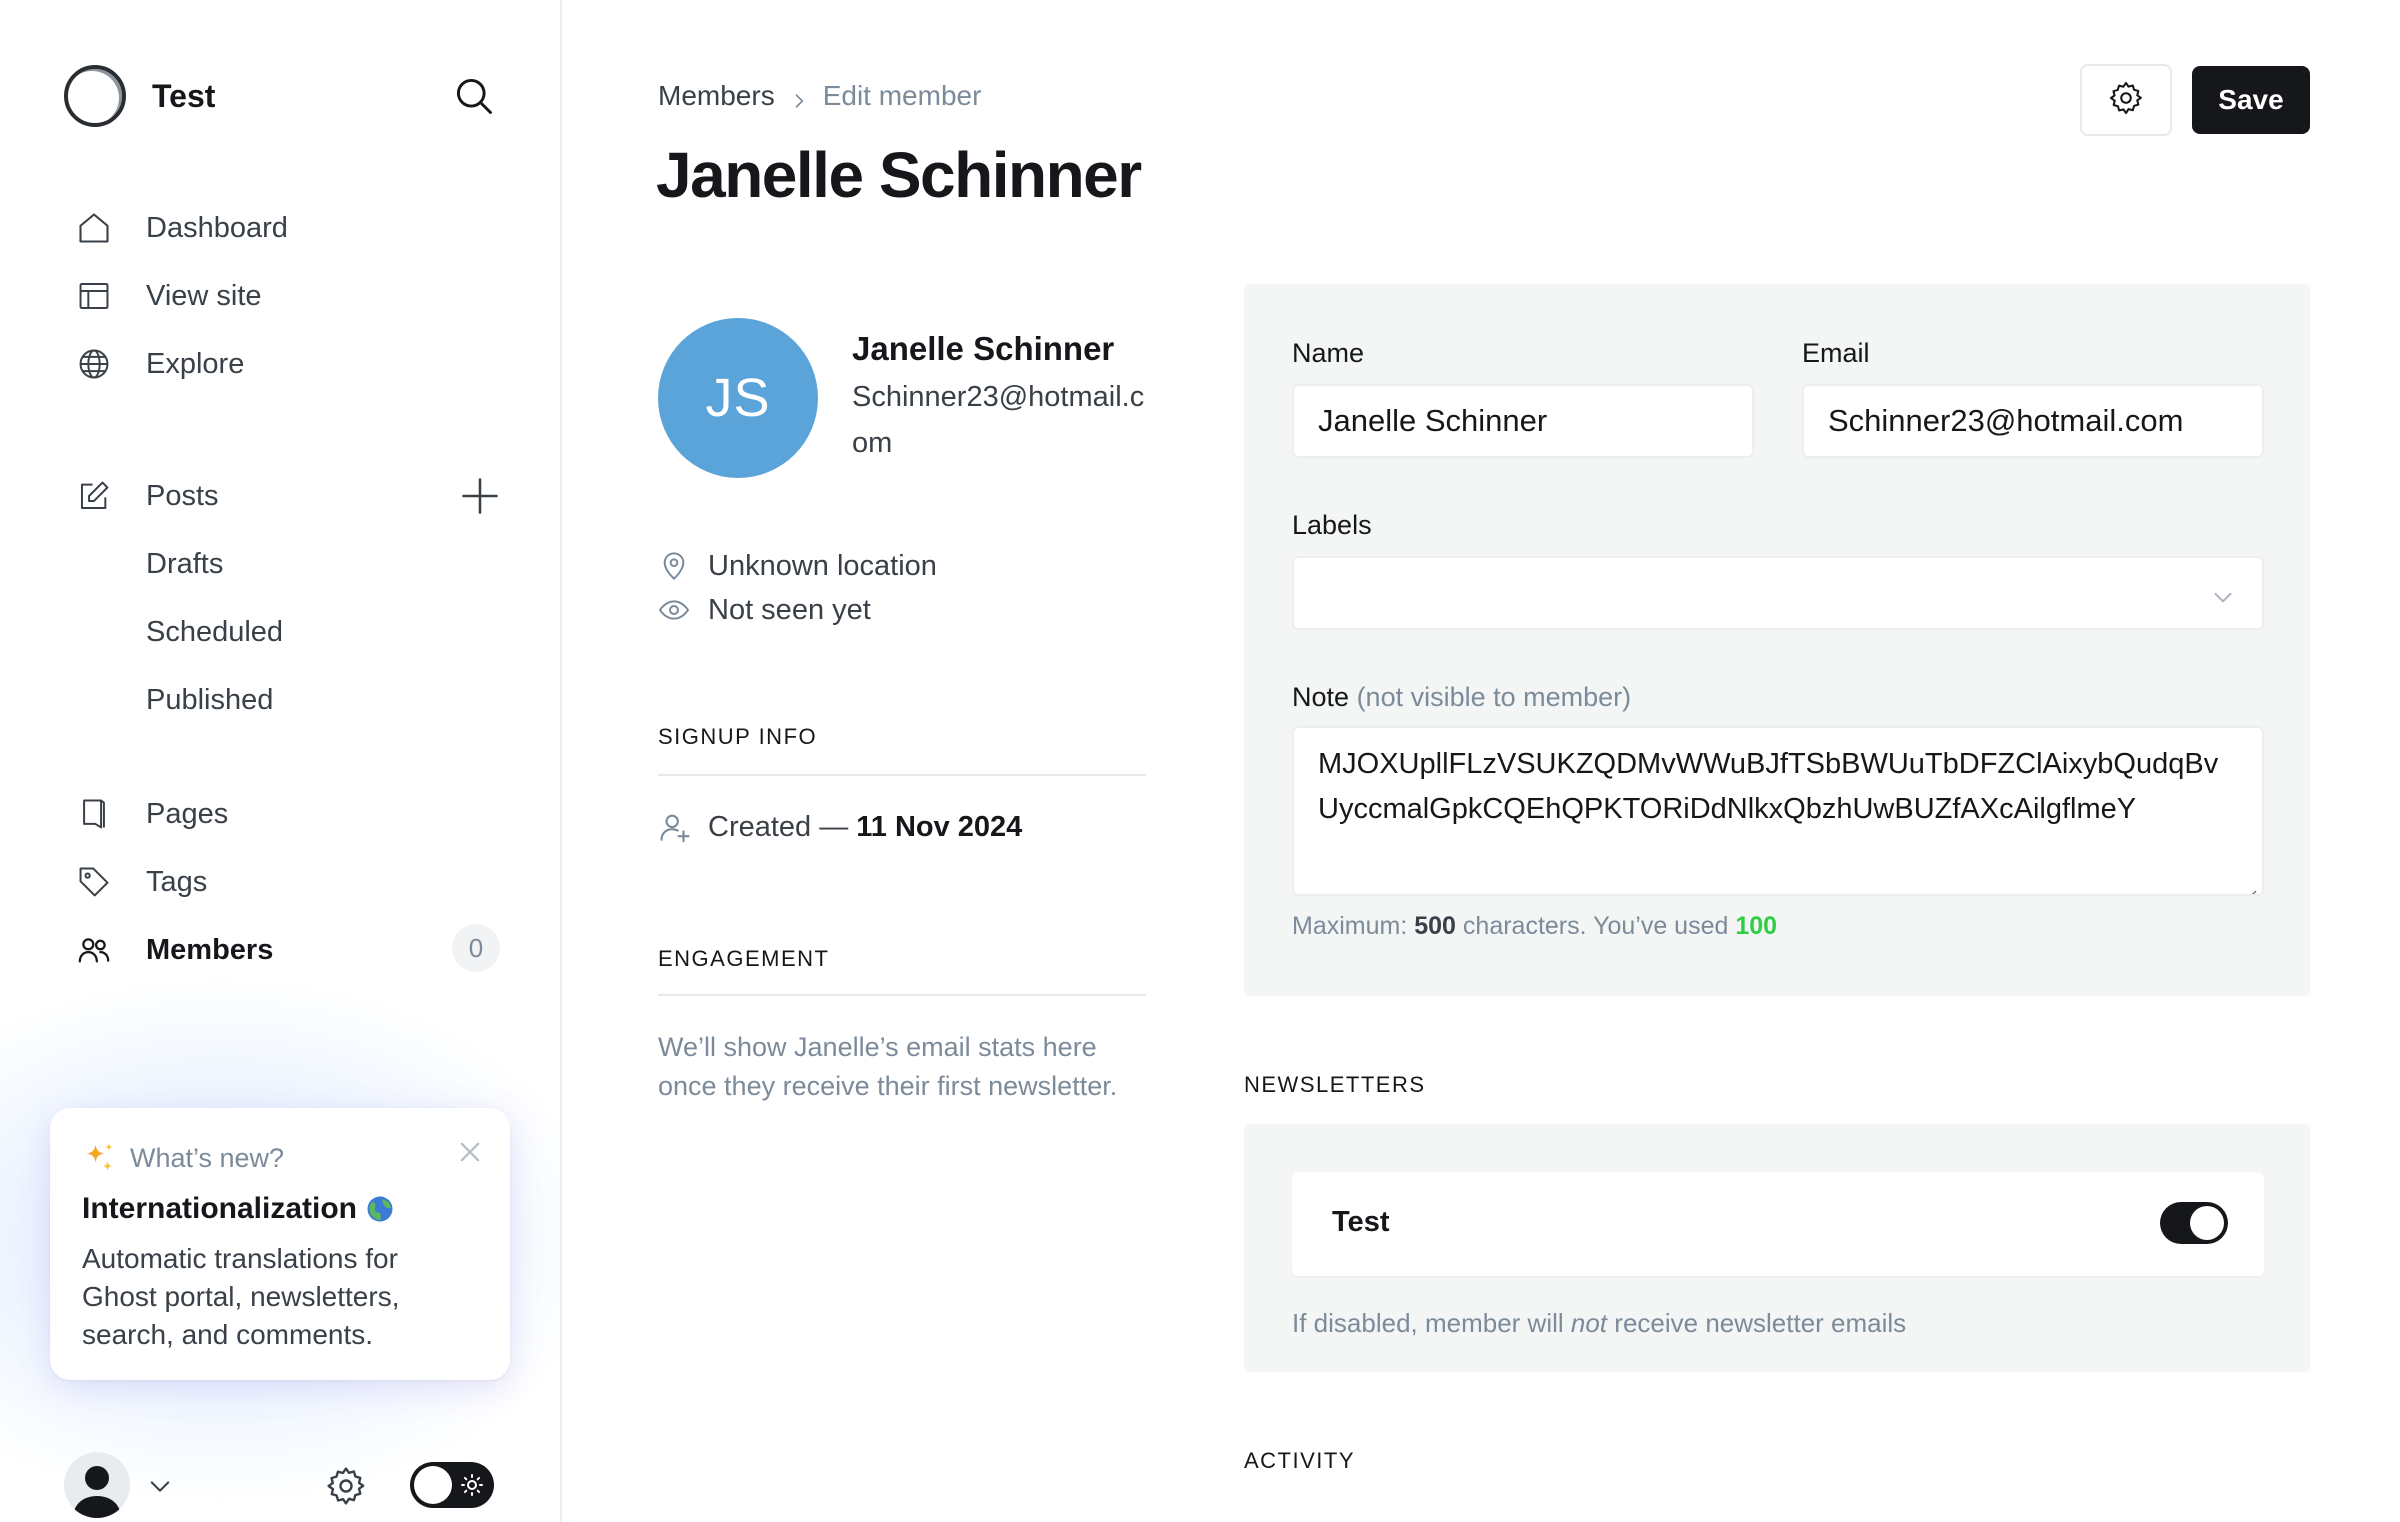  I want to click on nav-scheduled-label: Scheduled, so click(215, 631).